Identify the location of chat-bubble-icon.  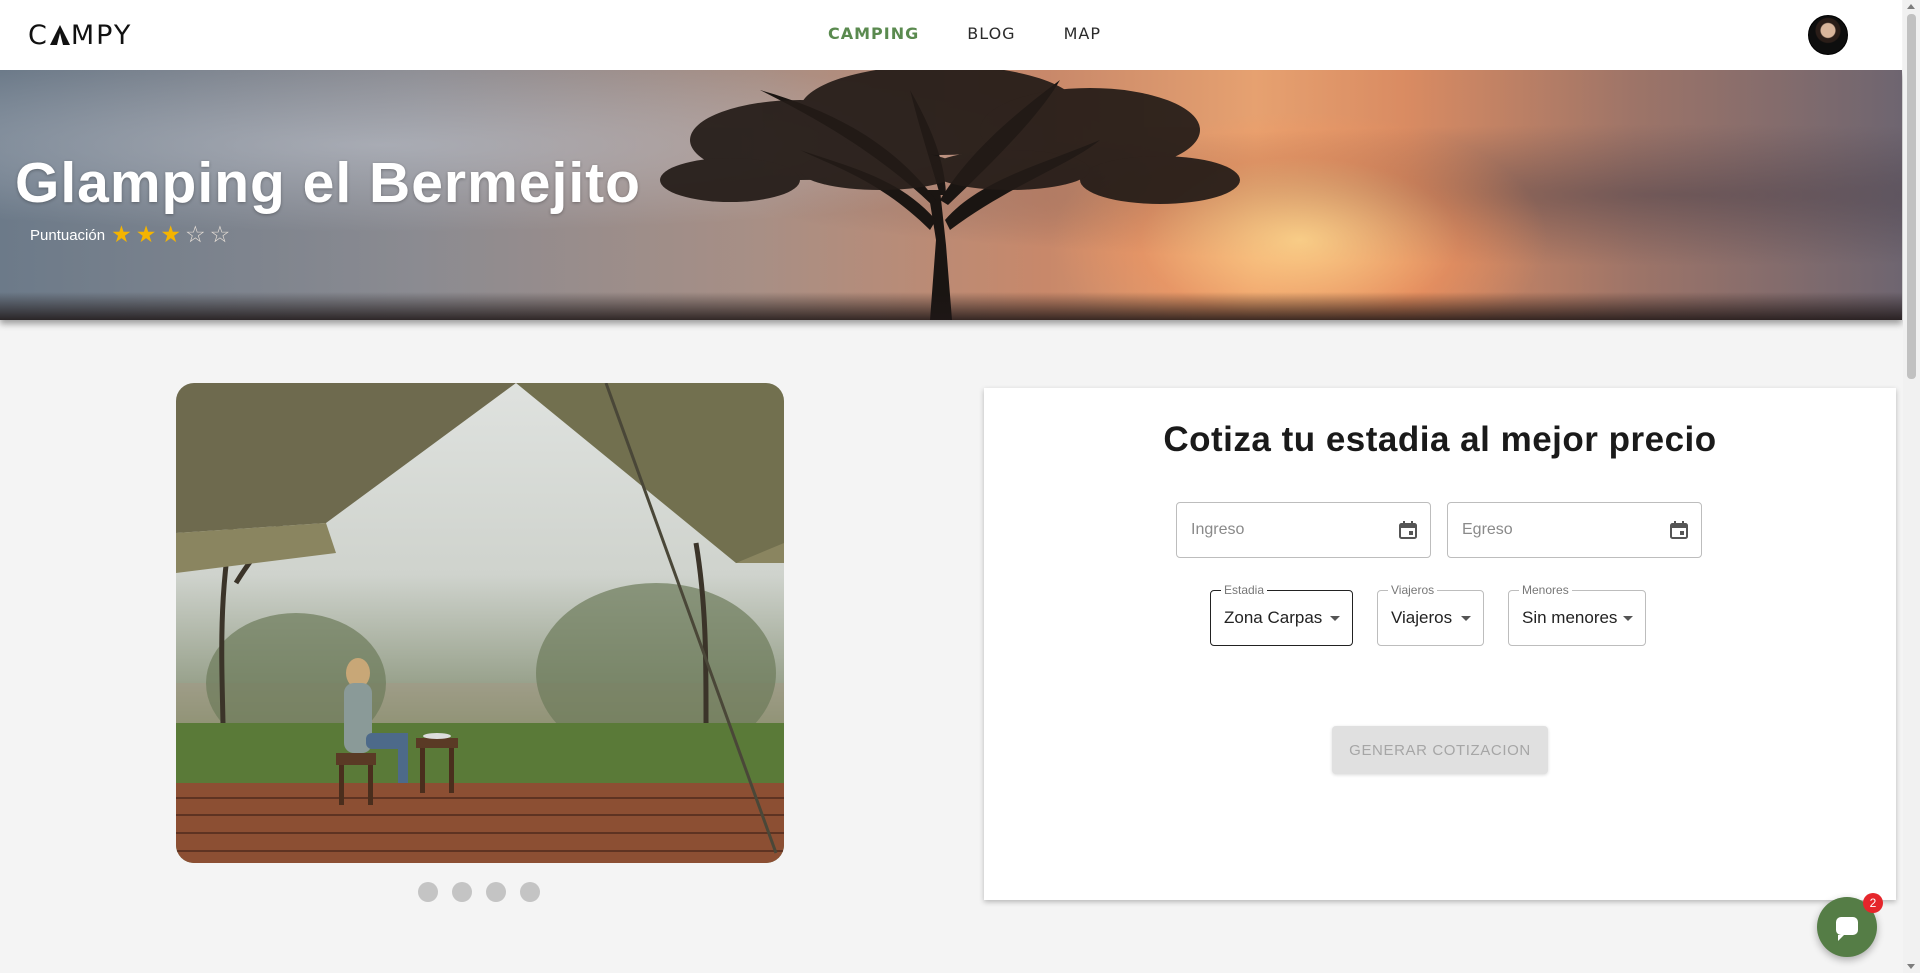
(1847, 929).